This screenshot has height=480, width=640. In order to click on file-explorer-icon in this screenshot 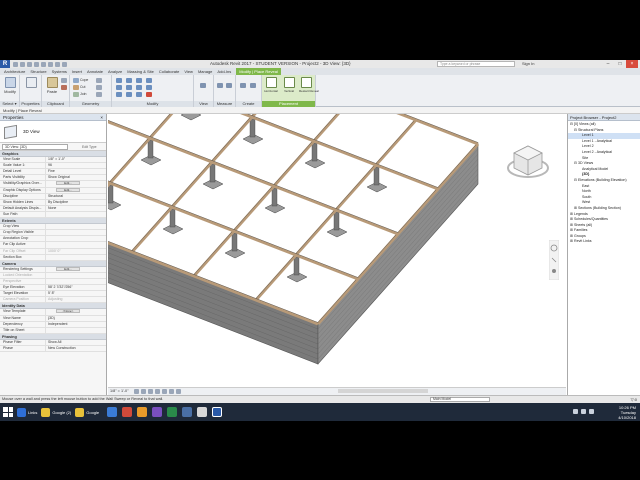, I will do `click(112, 412)`.